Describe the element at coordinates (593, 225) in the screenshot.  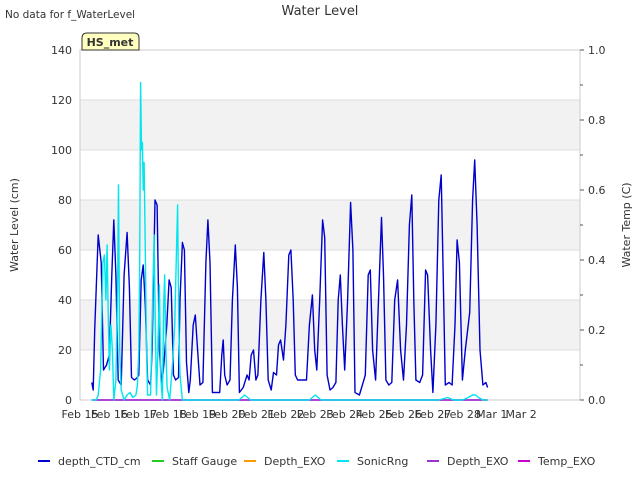
I see `y2-axis-ticks: 0.0 0.2 0.4 0.6 0.8 1.0` at that location.